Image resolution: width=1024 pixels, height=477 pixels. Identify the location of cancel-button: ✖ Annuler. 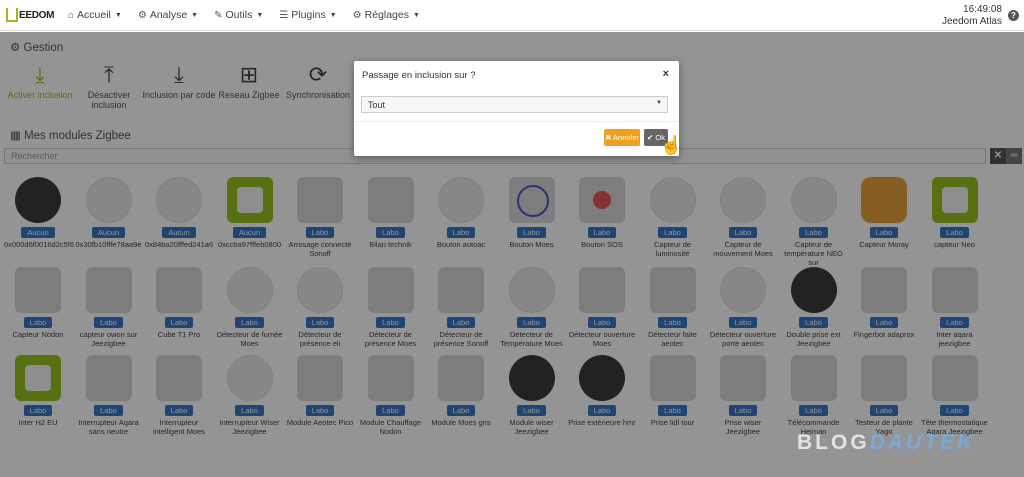
(622, 137).